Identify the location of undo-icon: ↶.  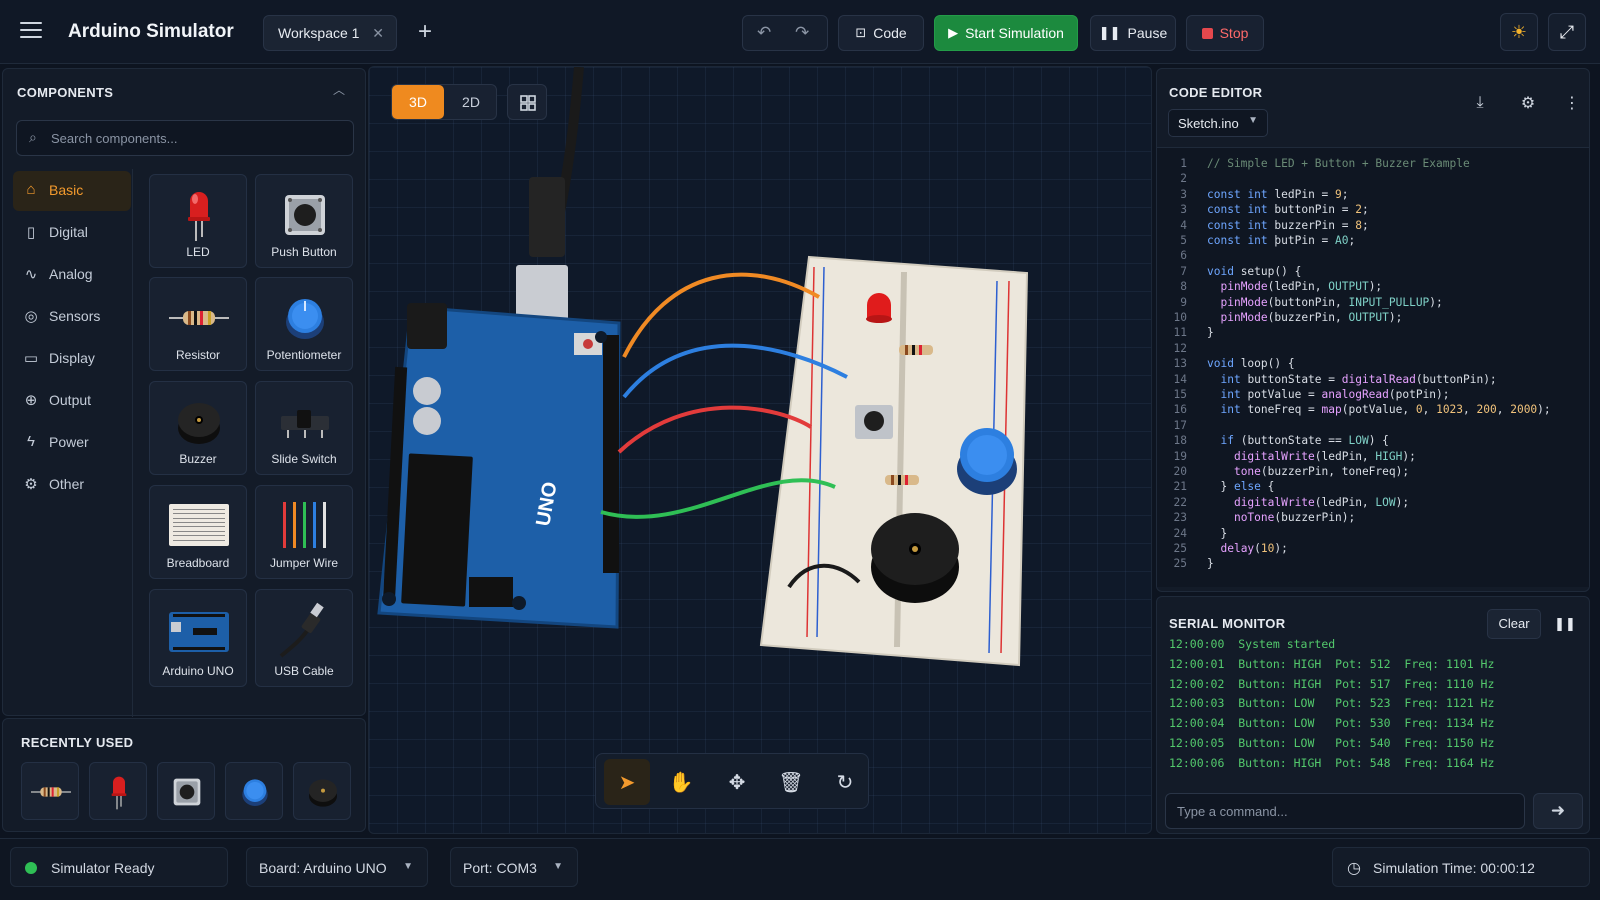
(764, 33).